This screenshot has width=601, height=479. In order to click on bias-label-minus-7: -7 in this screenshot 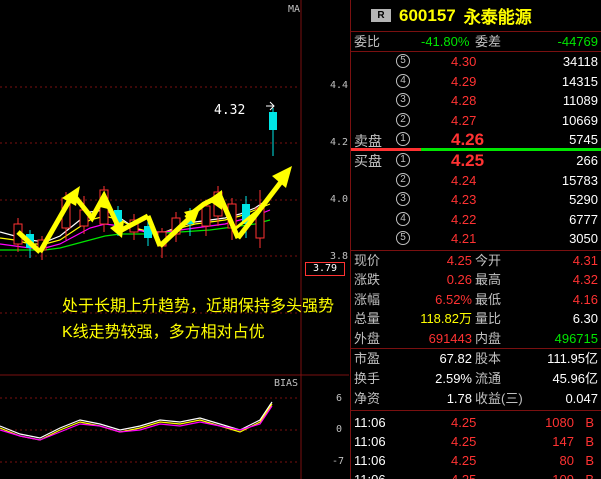, I will do `click(338, 461)`.